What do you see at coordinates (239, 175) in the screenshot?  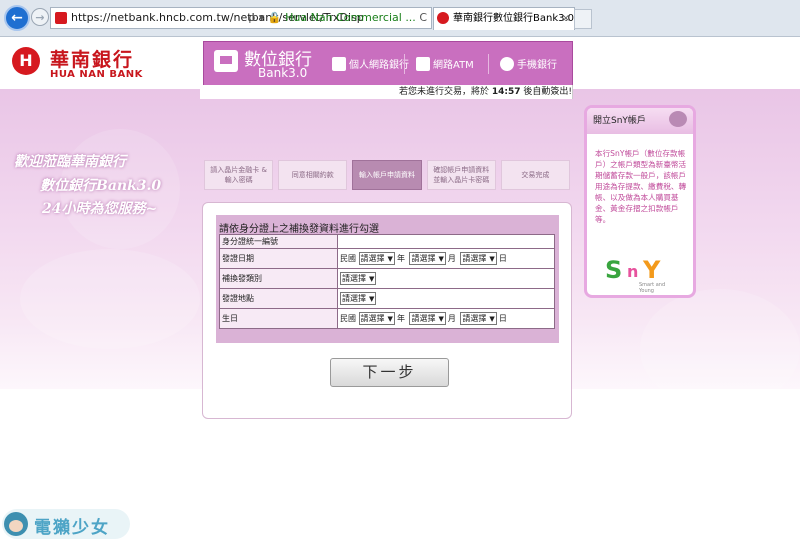 I see `step-1: 請入晶片金融卡 & 輸入密碼` at bounding box center [239, 175].